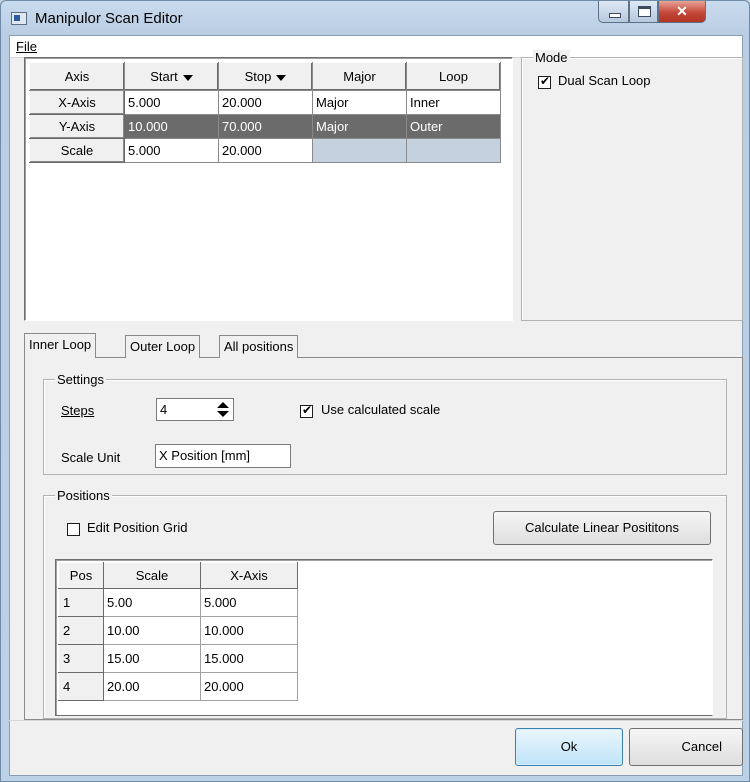 Image resolution: width=750 pixels, height=782 pixels. I want to click on use-calculated-scale-checkbox, so click(306, 410).